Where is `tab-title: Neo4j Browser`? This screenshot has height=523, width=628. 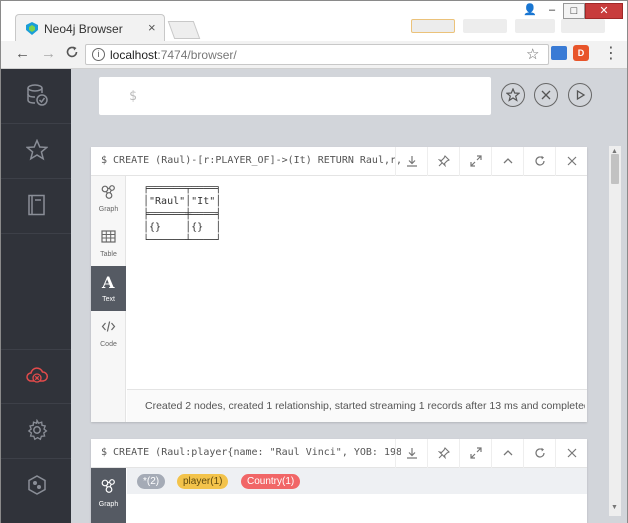 tab-title: Neo4j Browser is located at coordinates (83, 29).